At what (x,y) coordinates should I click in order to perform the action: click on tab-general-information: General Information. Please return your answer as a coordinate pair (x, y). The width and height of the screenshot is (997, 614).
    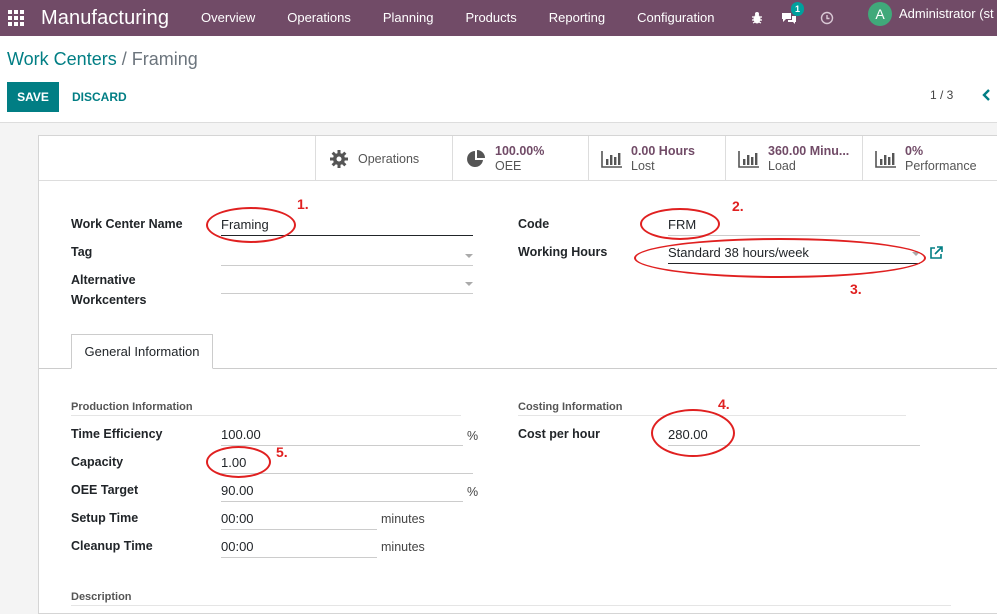
    Looking at the image, I should click on (142, 351).